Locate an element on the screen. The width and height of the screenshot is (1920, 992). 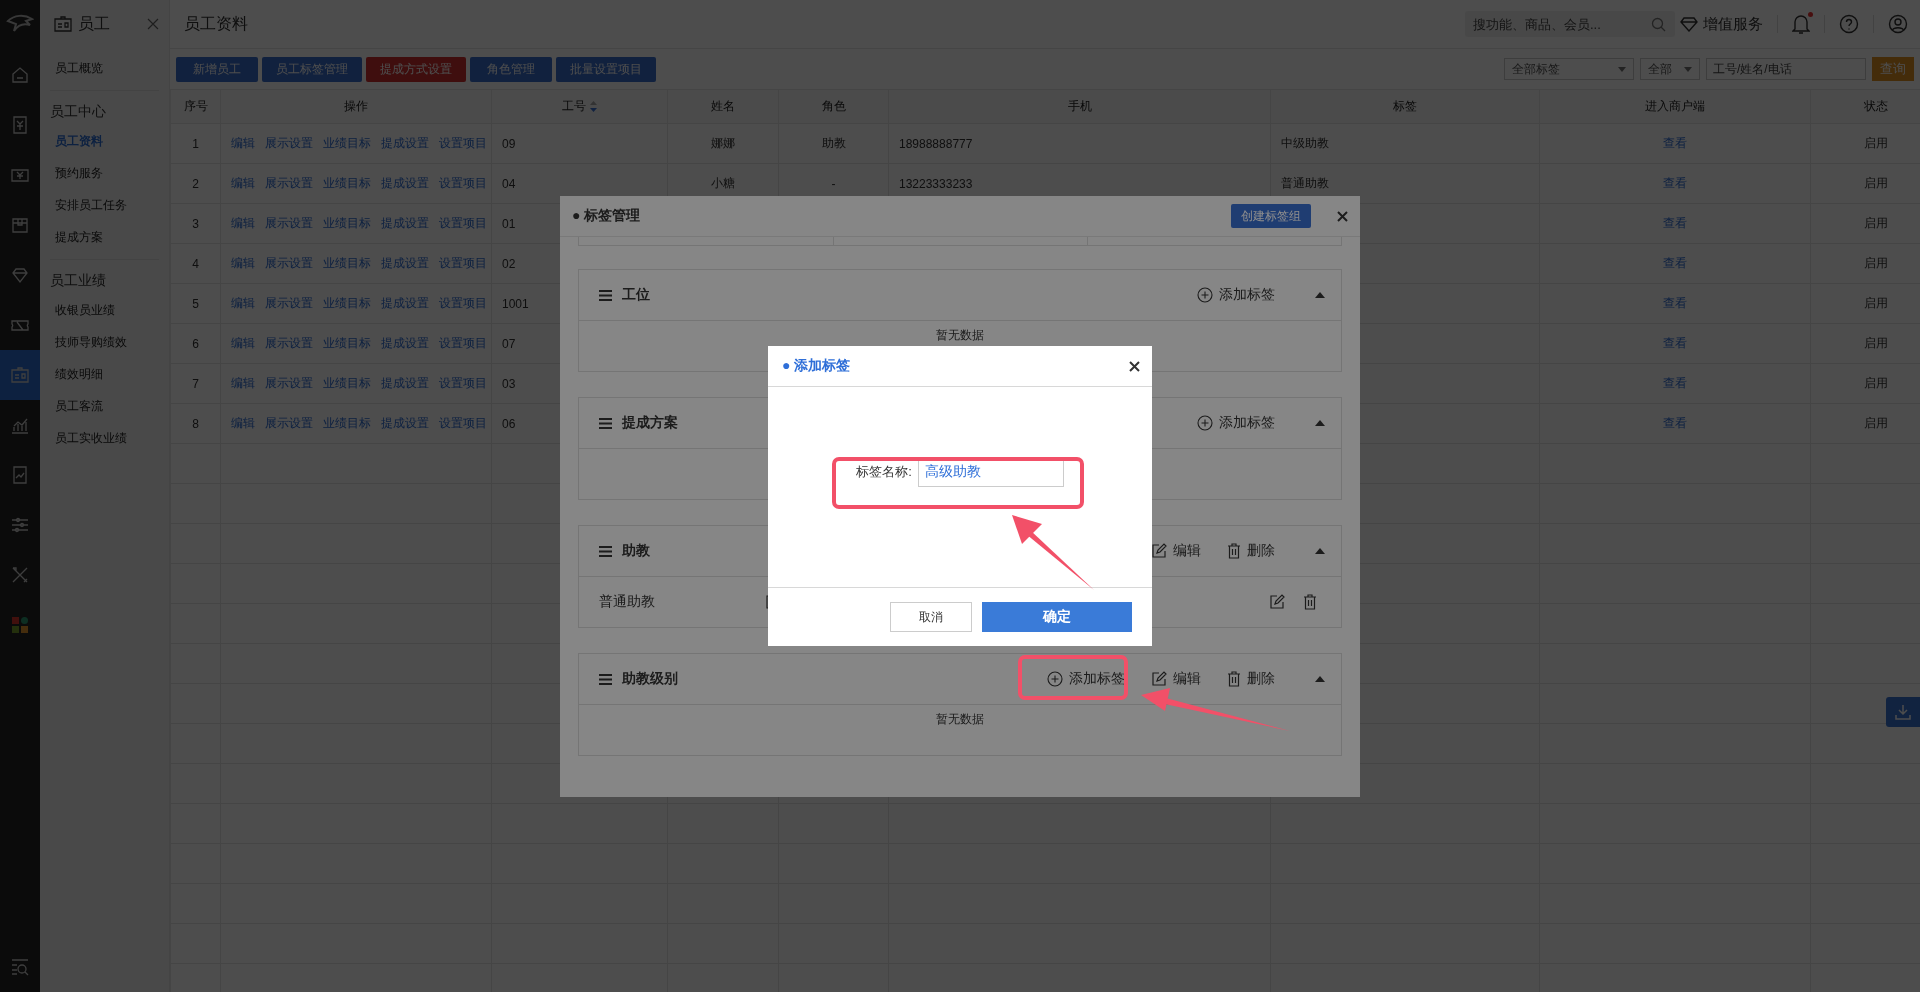
help-icon is located at coordinates (1849, 24).